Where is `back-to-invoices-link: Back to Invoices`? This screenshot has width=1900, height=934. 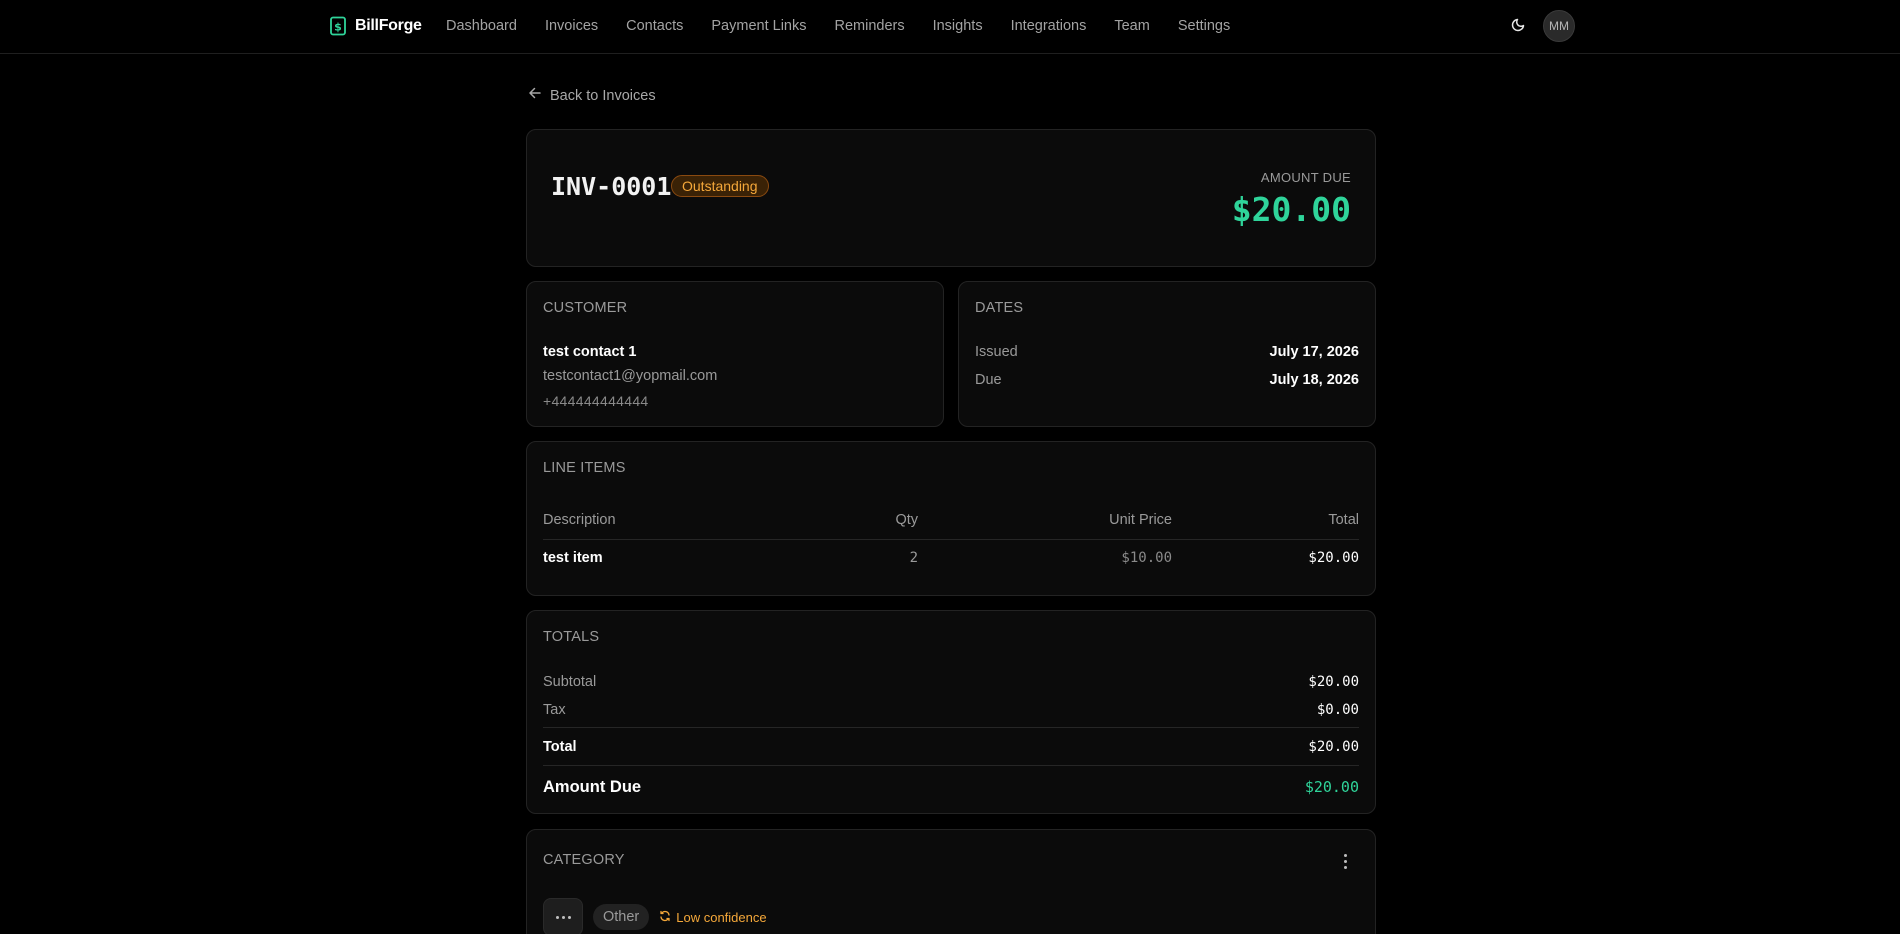 back-to-invoices-link: Back to Invoices is located at coordinates (592, 95).